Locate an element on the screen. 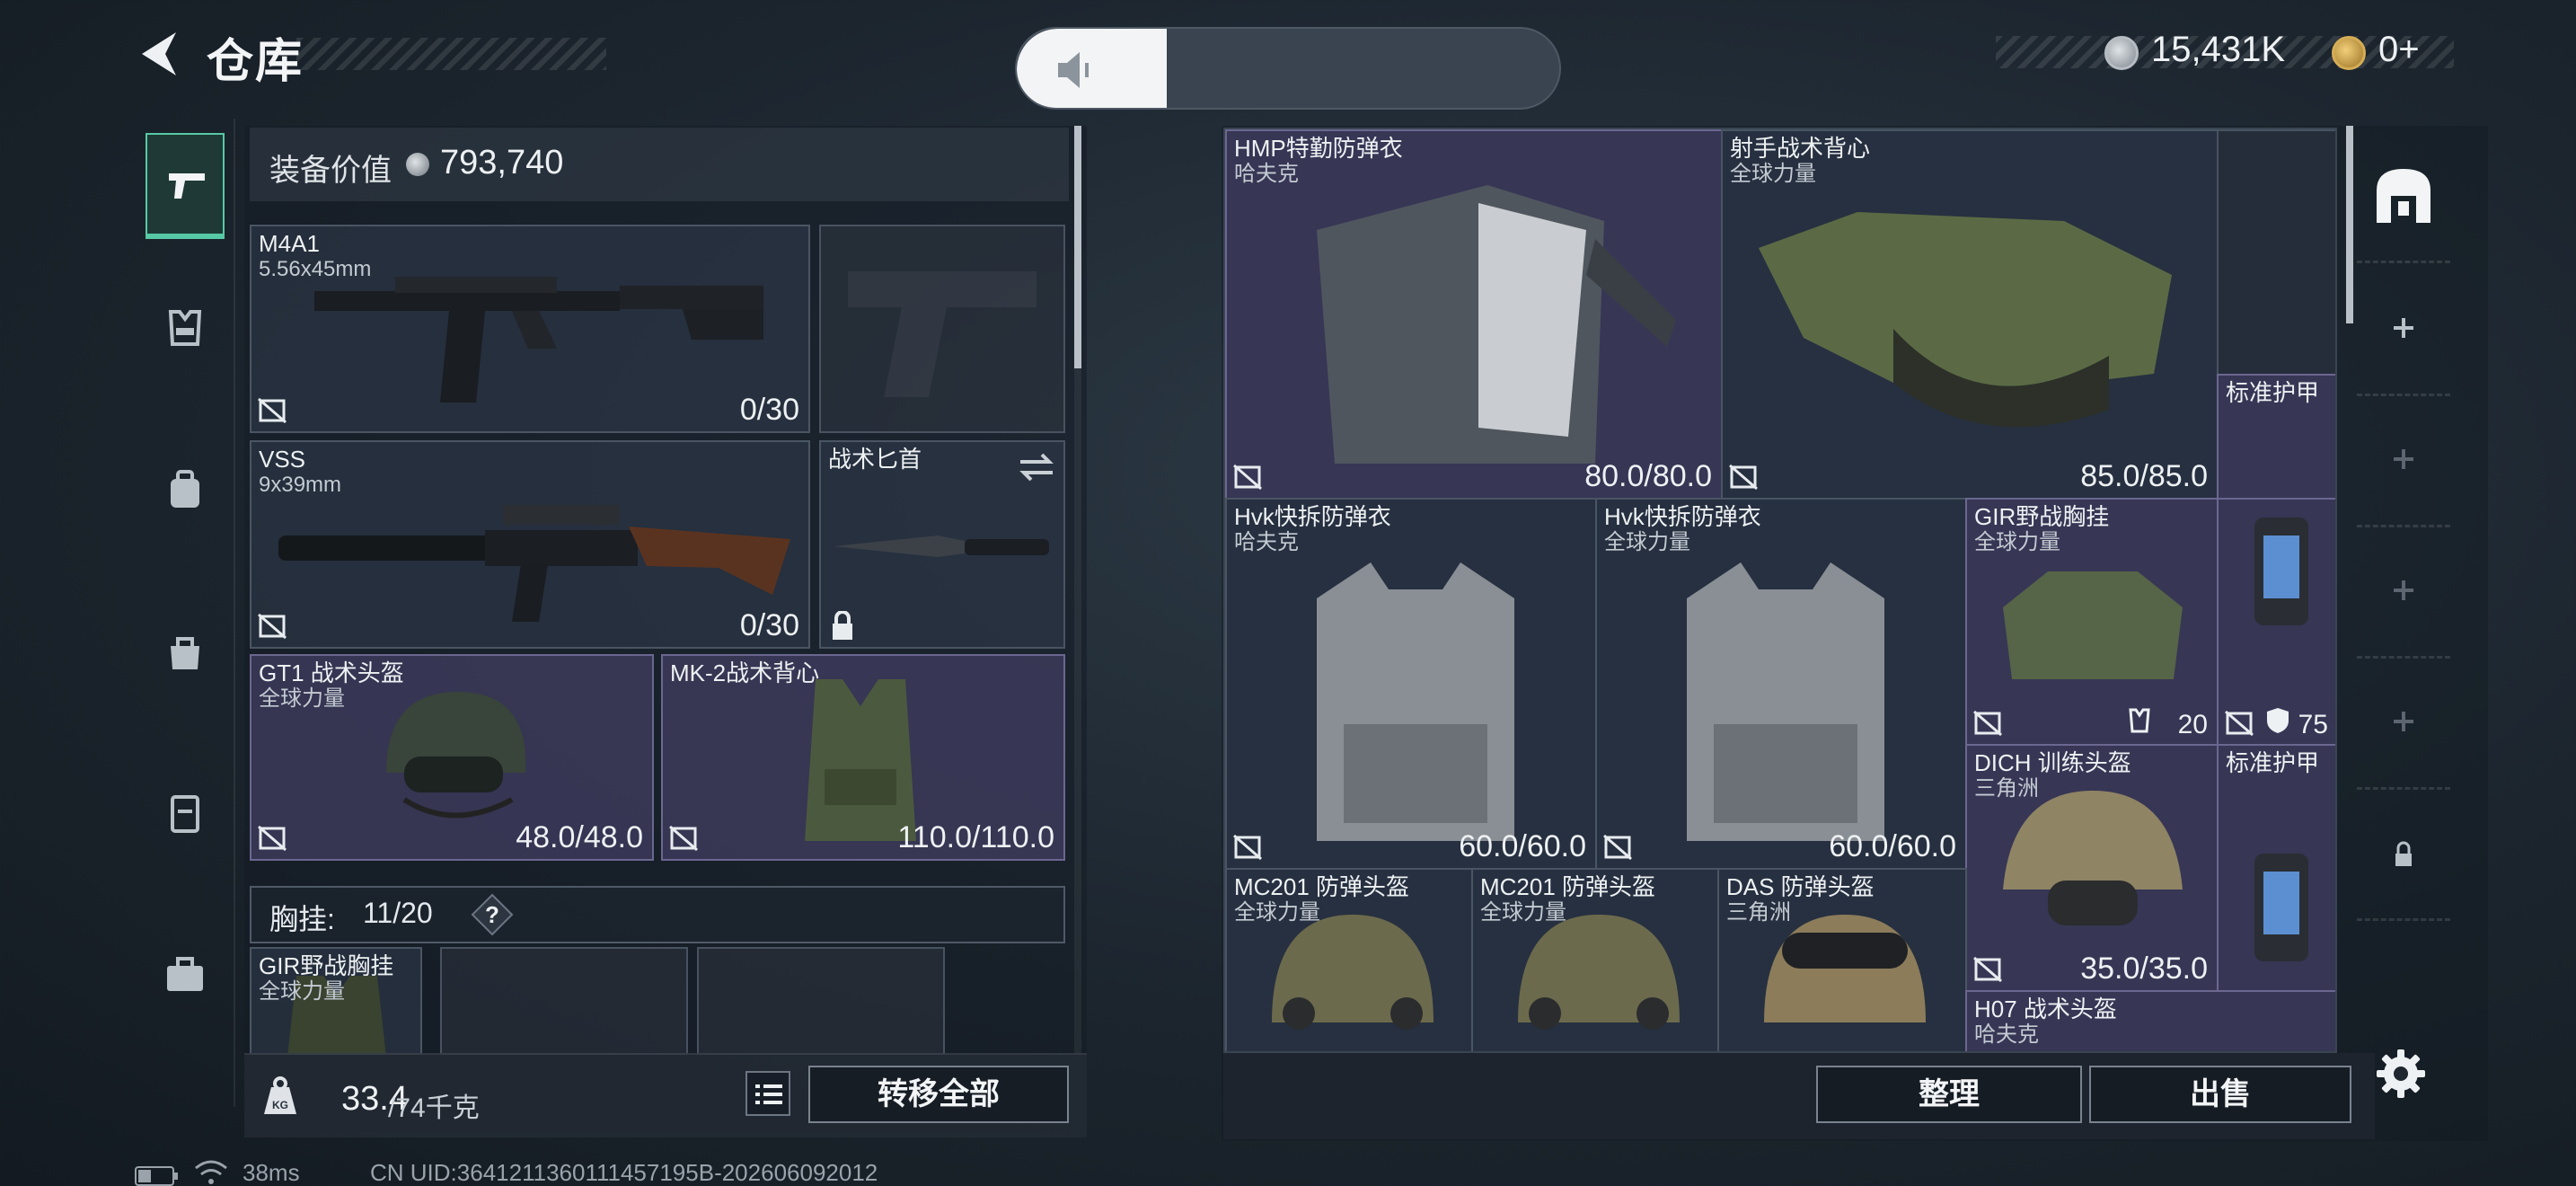 This screenshot has width=2576, height=1186. gold-coin-icon is located at coordinates (2349, 53).